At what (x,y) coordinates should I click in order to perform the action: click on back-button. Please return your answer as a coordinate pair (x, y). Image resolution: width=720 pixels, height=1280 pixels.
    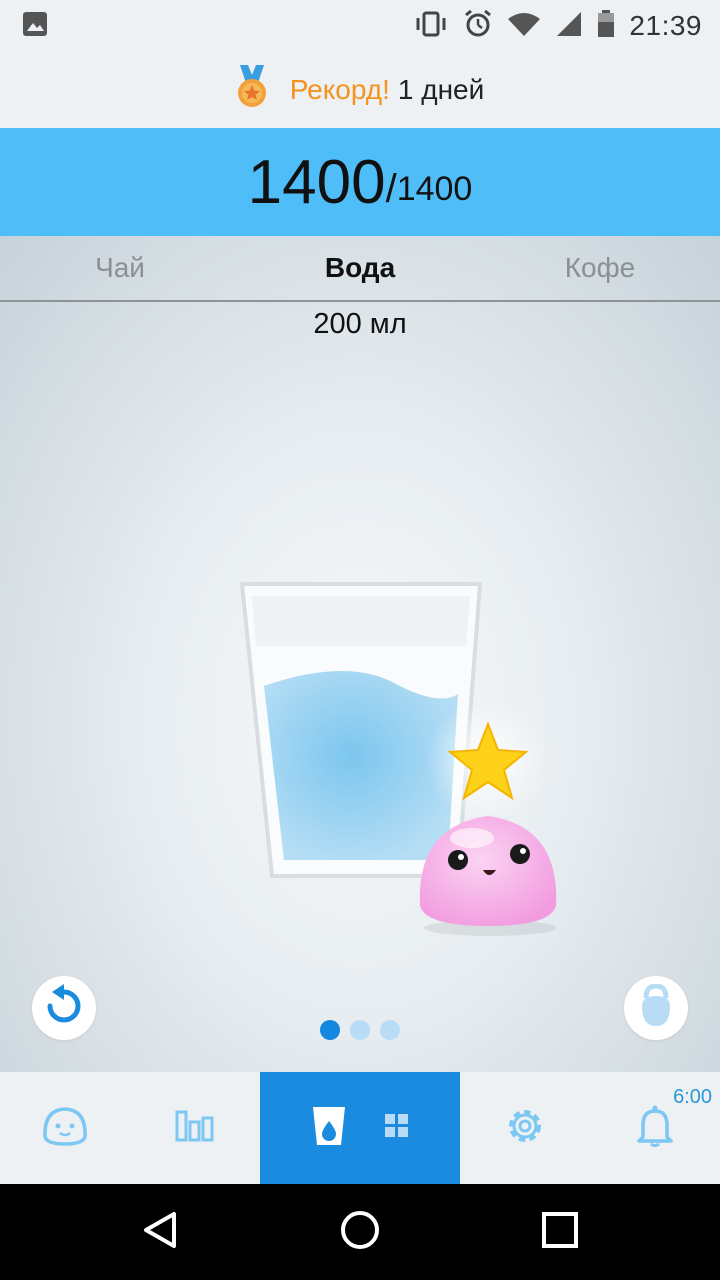
    Looking at the image, I should click on (160, 1232).